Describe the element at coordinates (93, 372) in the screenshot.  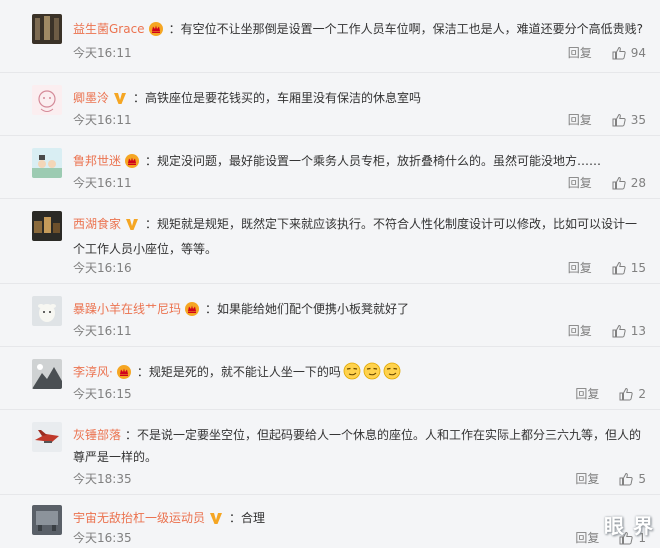
I see `username-link: 李淳风·` at that location.